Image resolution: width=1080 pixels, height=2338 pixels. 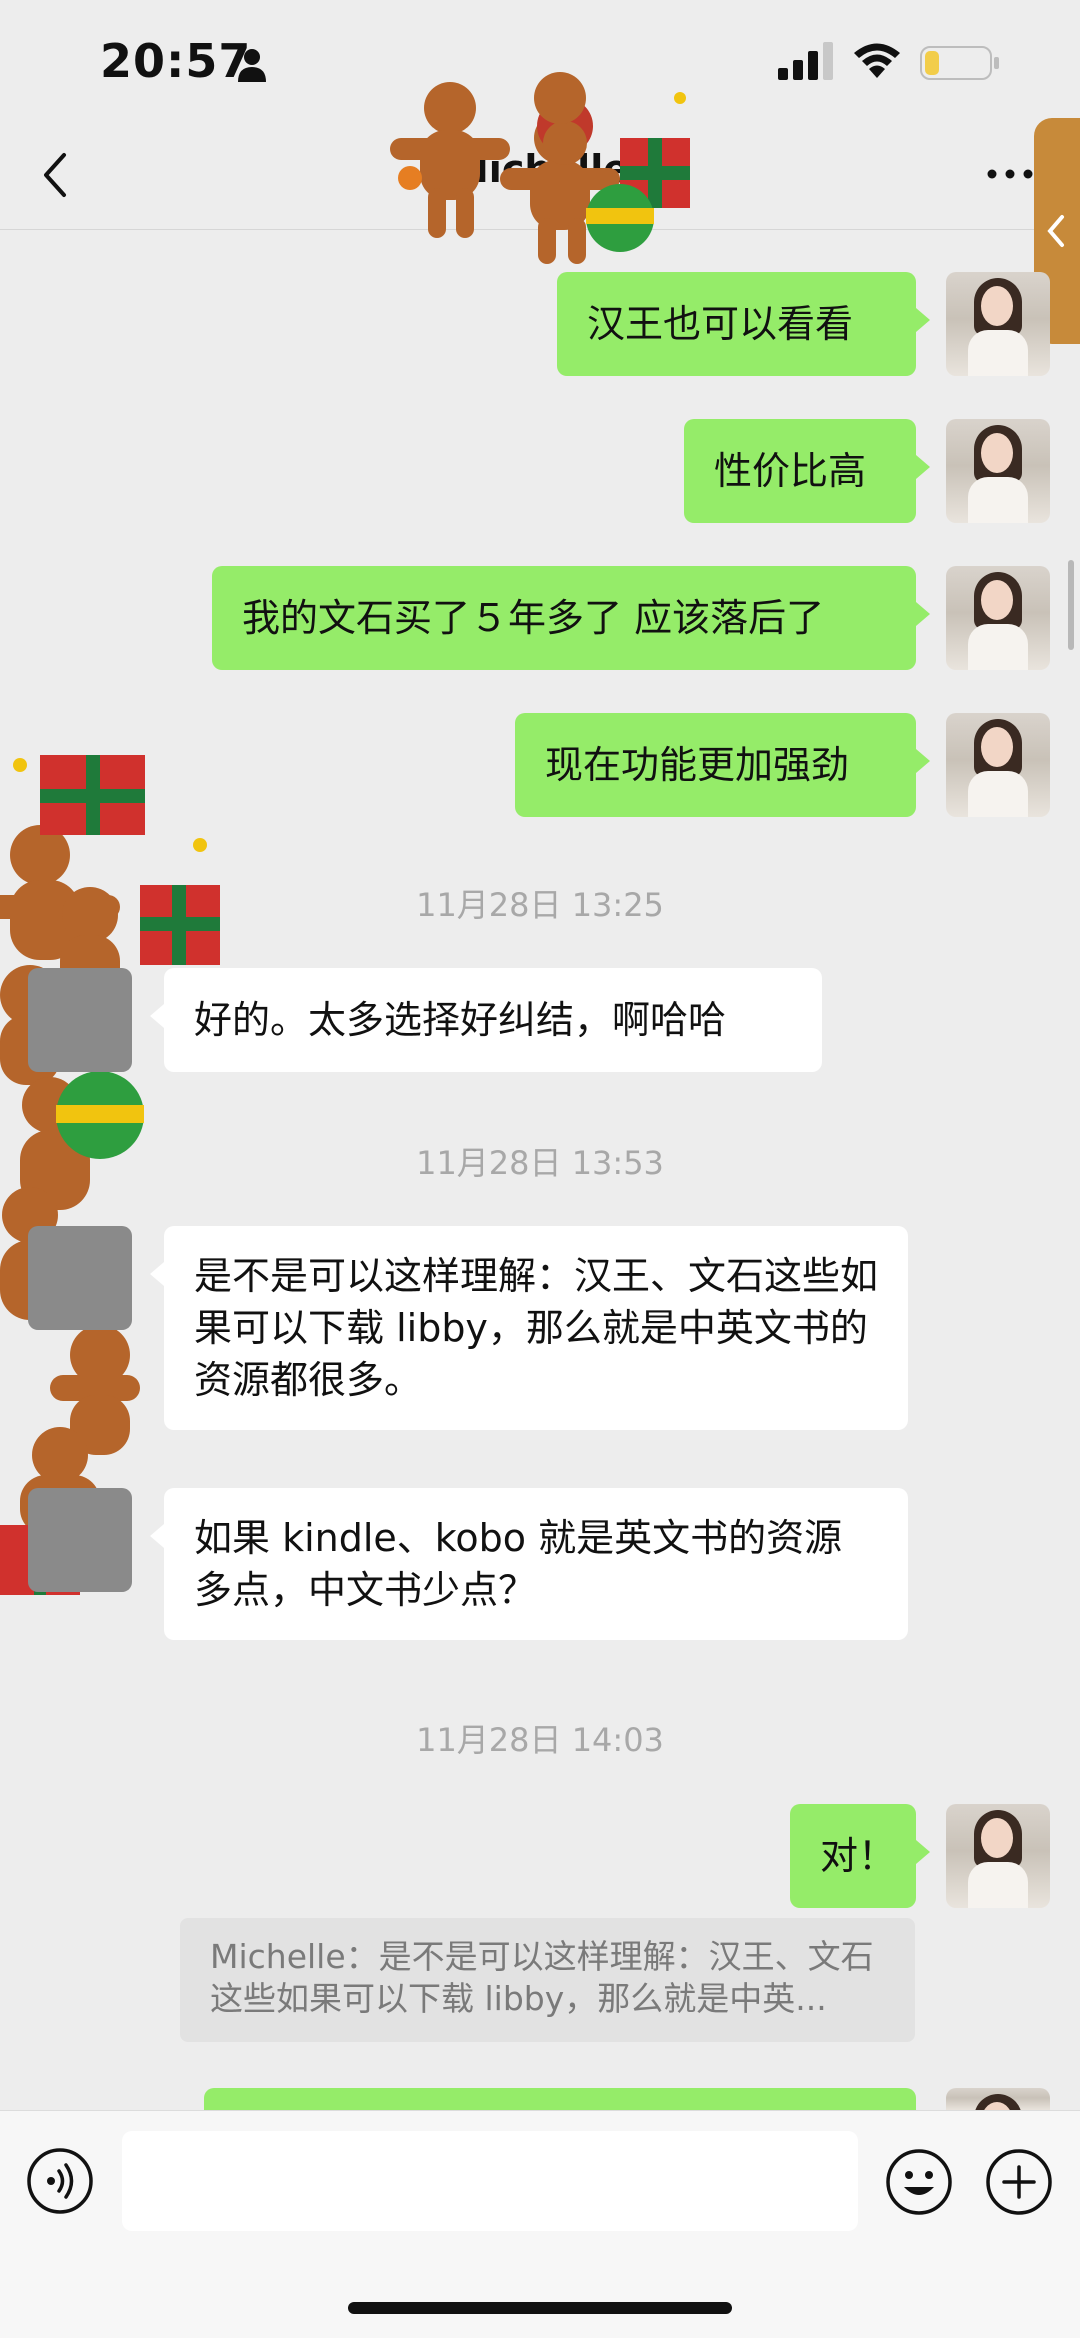 What do you see at coordinates (807, 471) in the screenshot?
I see `message-bubble-sent: 性价比高` at bounding box center [807, 471].